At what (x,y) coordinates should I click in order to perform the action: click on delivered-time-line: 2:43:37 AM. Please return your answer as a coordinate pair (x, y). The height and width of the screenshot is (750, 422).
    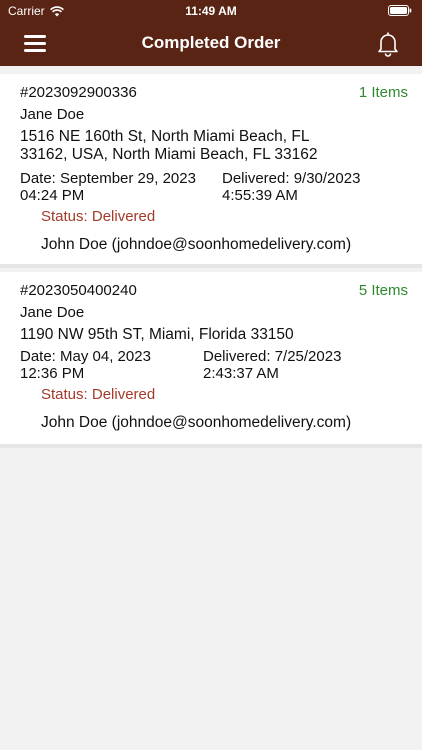
    Looking at the image, I should click on (241, 373).